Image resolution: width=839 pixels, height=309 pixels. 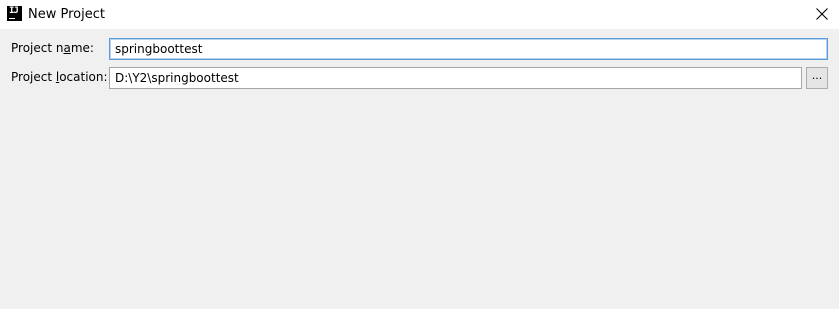 I want to click on project-location-label-before: Project, so click(x=33, y=77).